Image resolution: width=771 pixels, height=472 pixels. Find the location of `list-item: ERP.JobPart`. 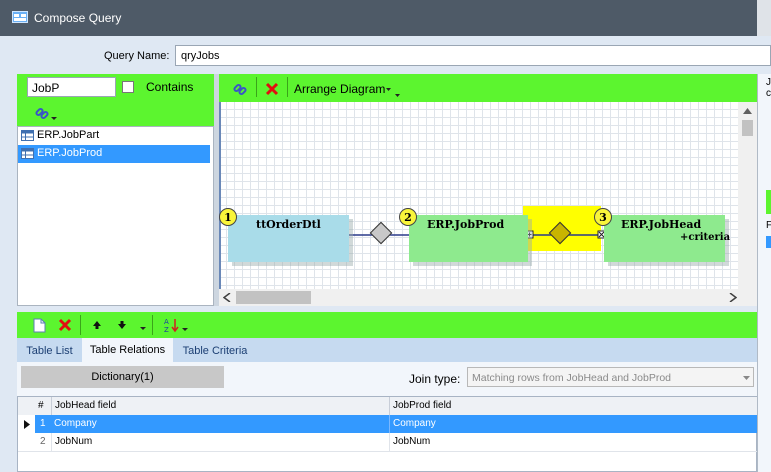

list-item: ERP.JobPart is located at coordinates (115, 136).